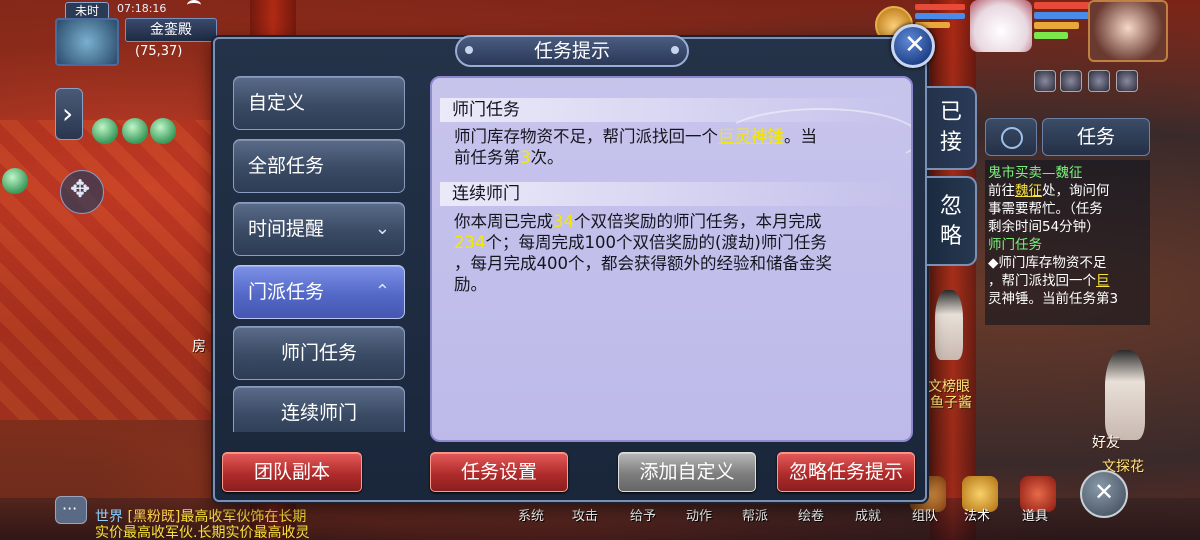  Describe the element at coordinates (1103, 281) in the screenshot. I see `item-link: 巨` at that location.